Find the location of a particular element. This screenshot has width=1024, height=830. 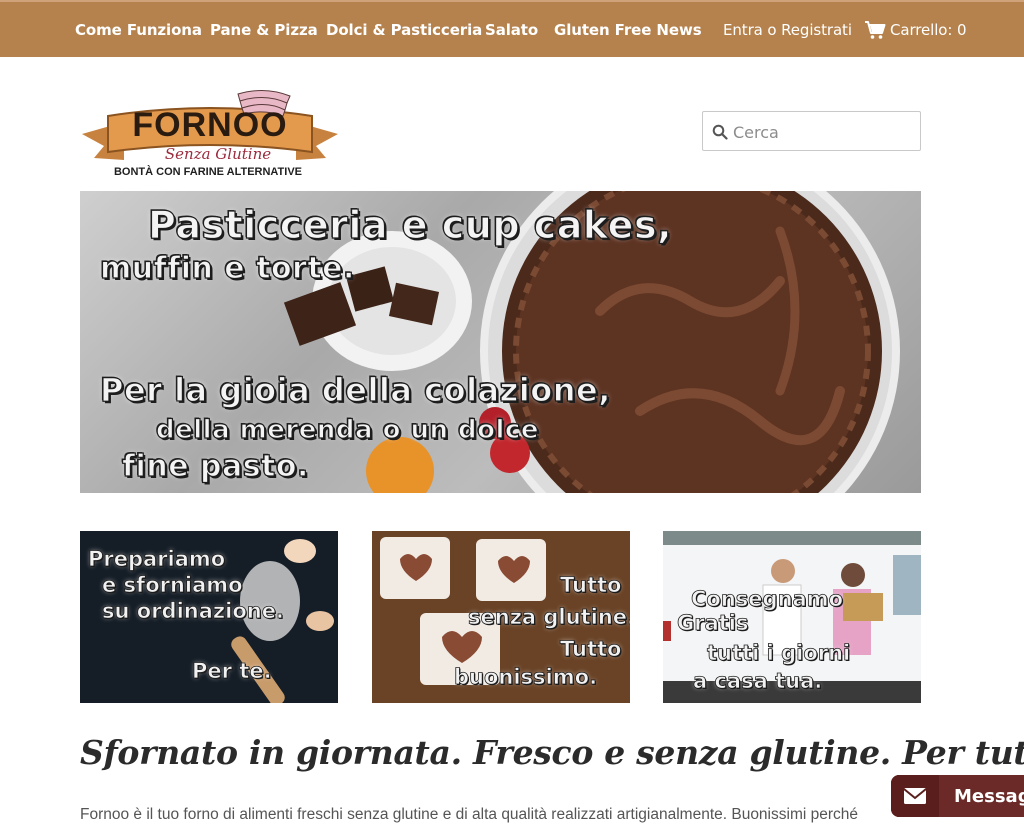

nav-item-come-funziona: Come Funziona is located at coordinates (138, 30).